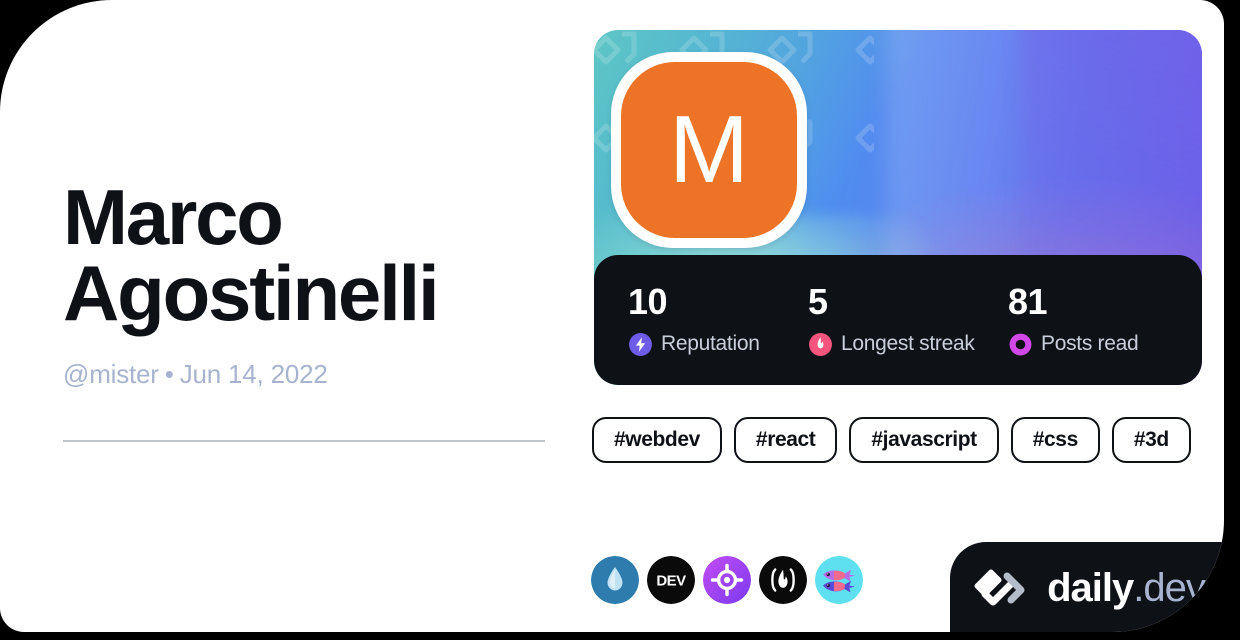  I want to click on svg-text: DEV, so click(671, 581).